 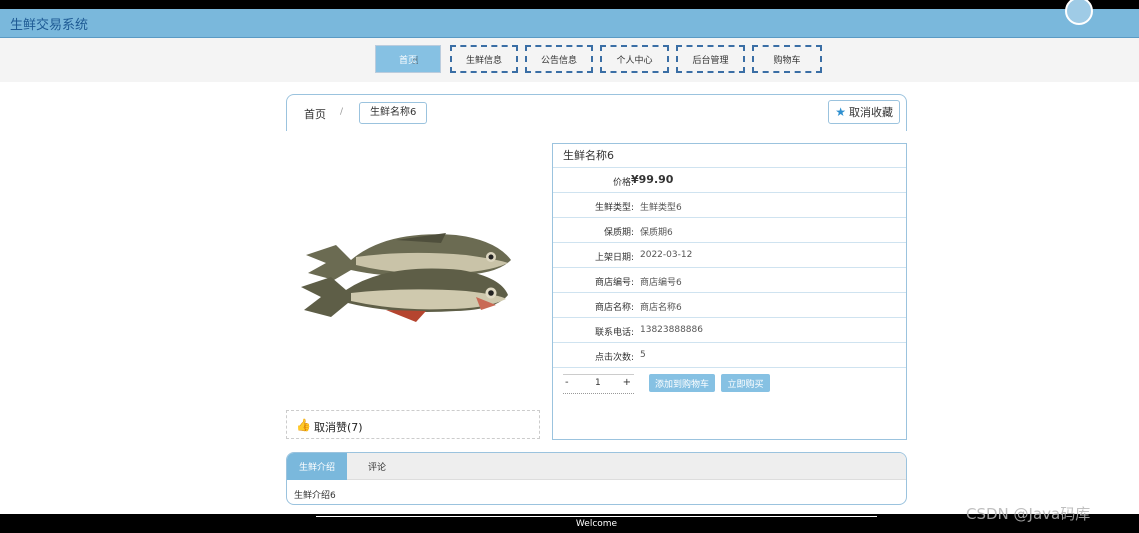 What do you see at coordinates (569, 19) in the screenshot?
I see `site-header: 生鲜交易系统` at bounding box center [569, 19].